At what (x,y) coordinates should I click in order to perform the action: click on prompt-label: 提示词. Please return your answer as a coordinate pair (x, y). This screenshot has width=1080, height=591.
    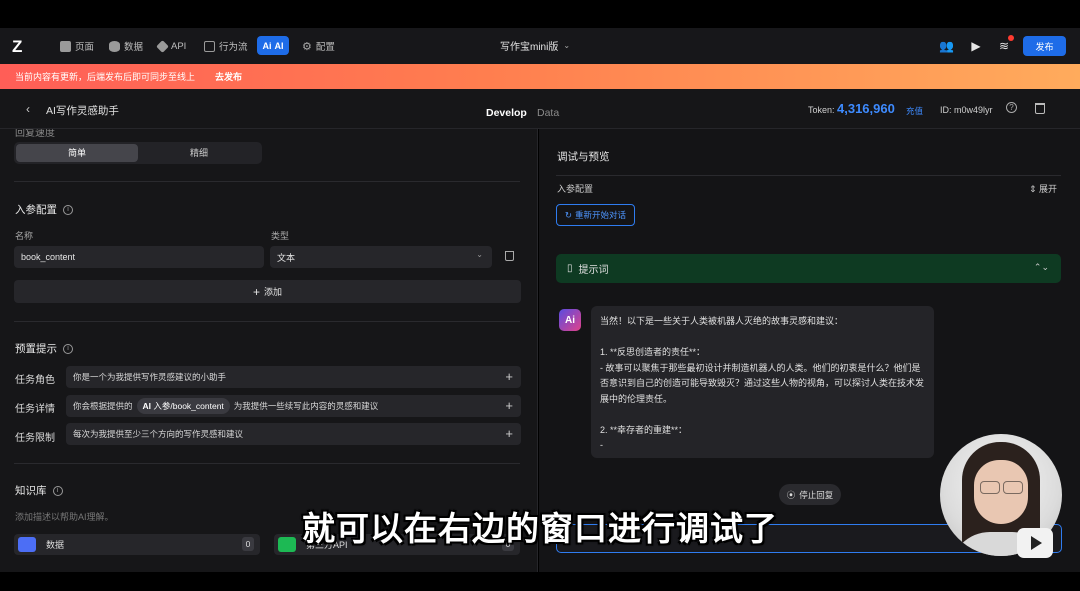
    Looking at the image, I should click on (593, 270).